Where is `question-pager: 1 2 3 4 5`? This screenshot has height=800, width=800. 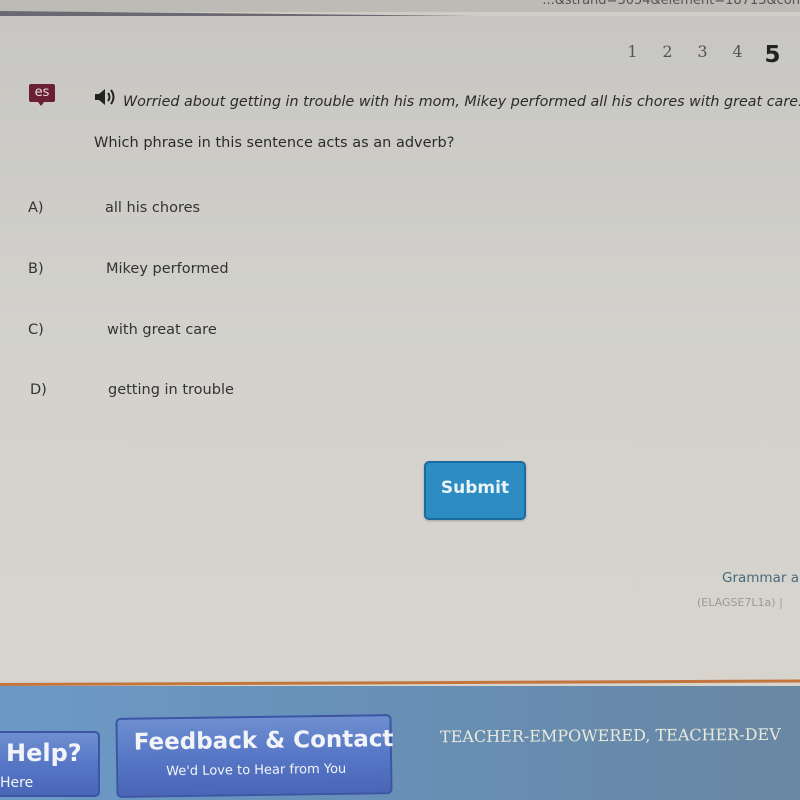 question-pager: 1 2 3 4 5 is located at coordinates (702, 55).